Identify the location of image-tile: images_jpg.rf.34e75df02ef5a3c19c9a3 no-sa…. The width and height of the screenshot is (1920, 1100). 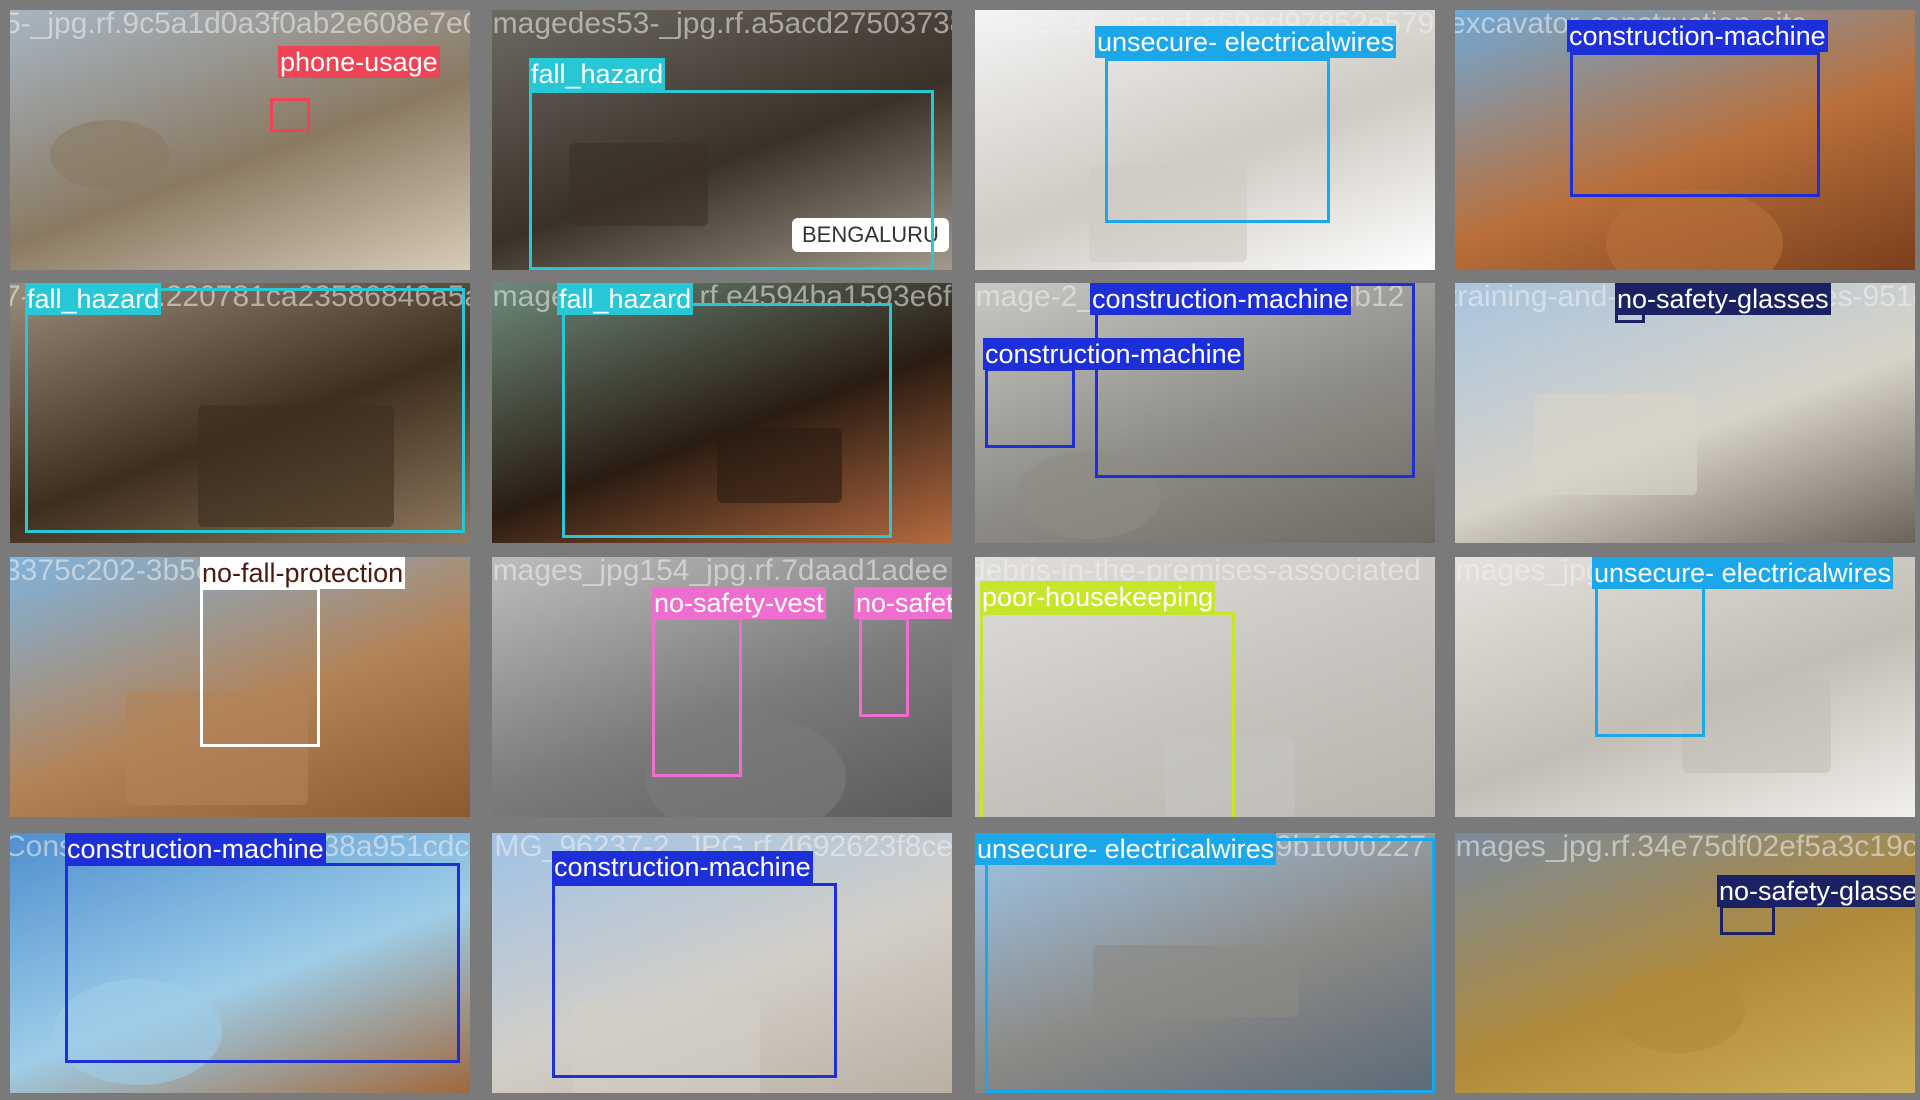
(1685, 963).